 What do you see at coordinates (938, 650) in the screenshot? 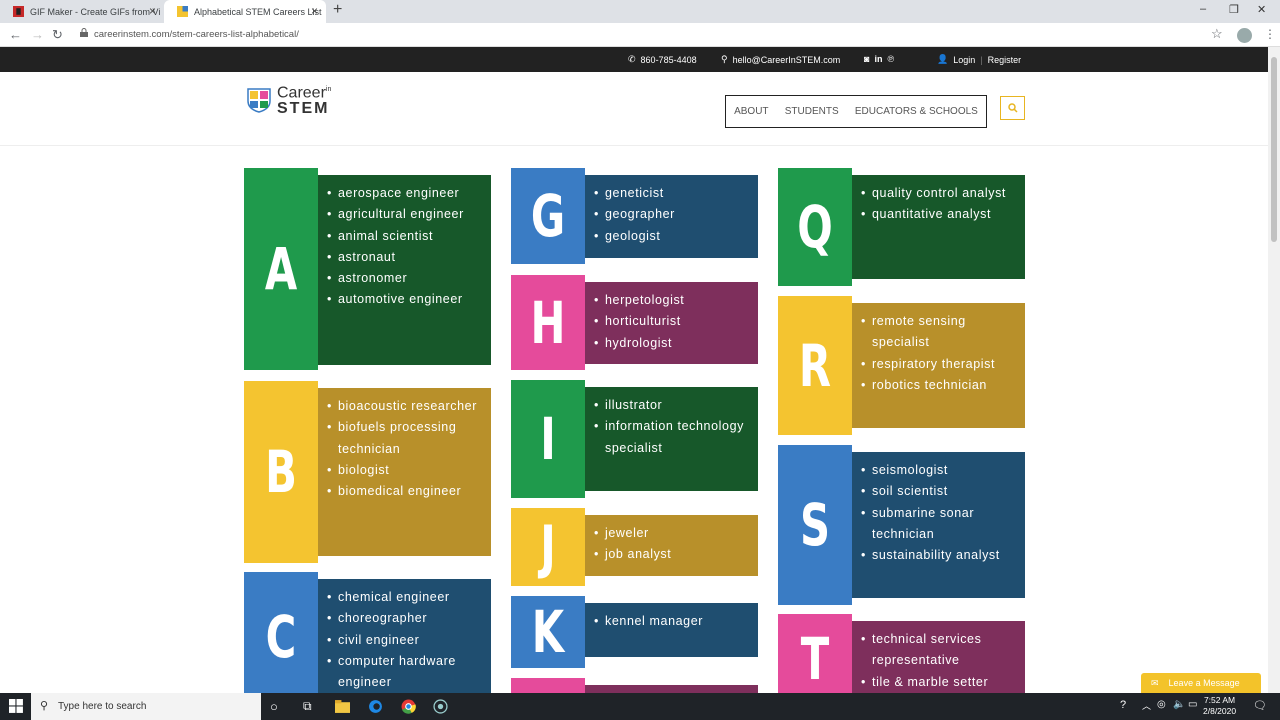
I see `career-link: technical services representative` at bounding box center [938, 650].